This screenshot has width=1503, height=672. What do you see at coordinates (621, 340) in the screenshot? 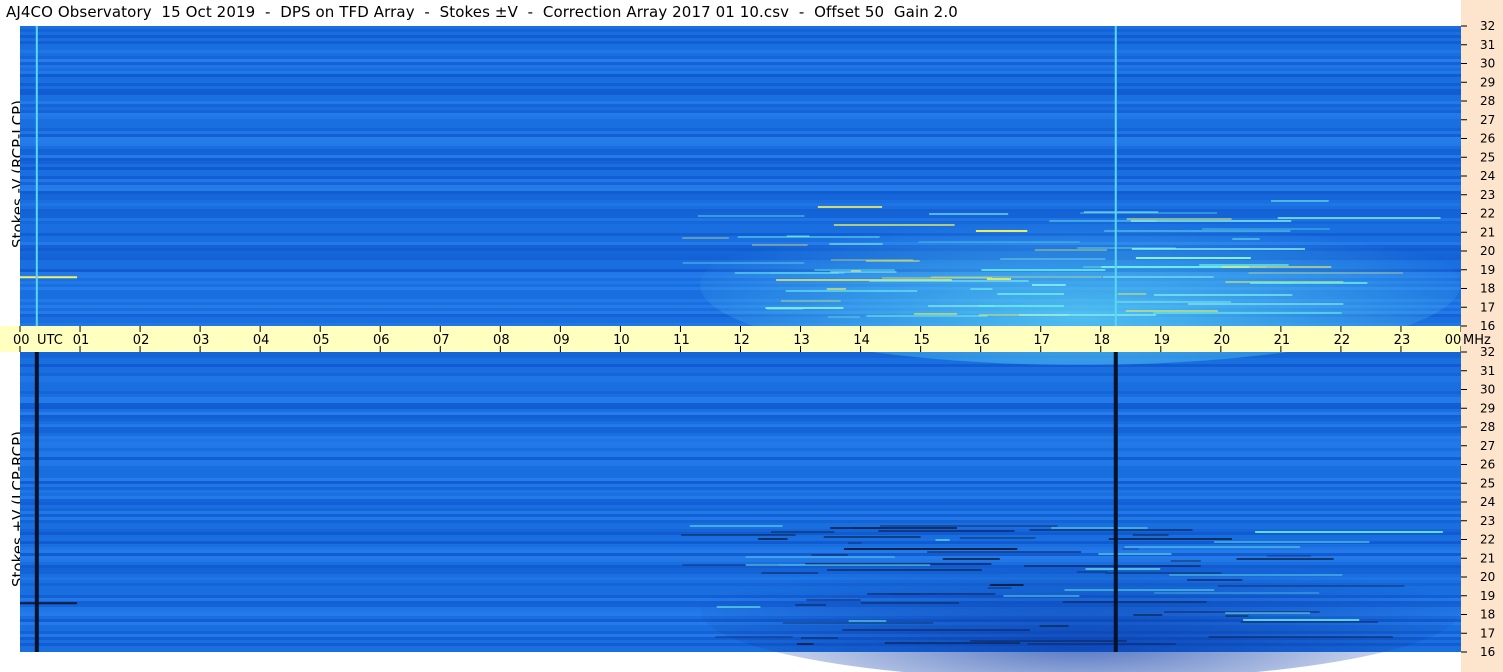
I see `time-tick-label: 10` at bounding box center [621, 340].